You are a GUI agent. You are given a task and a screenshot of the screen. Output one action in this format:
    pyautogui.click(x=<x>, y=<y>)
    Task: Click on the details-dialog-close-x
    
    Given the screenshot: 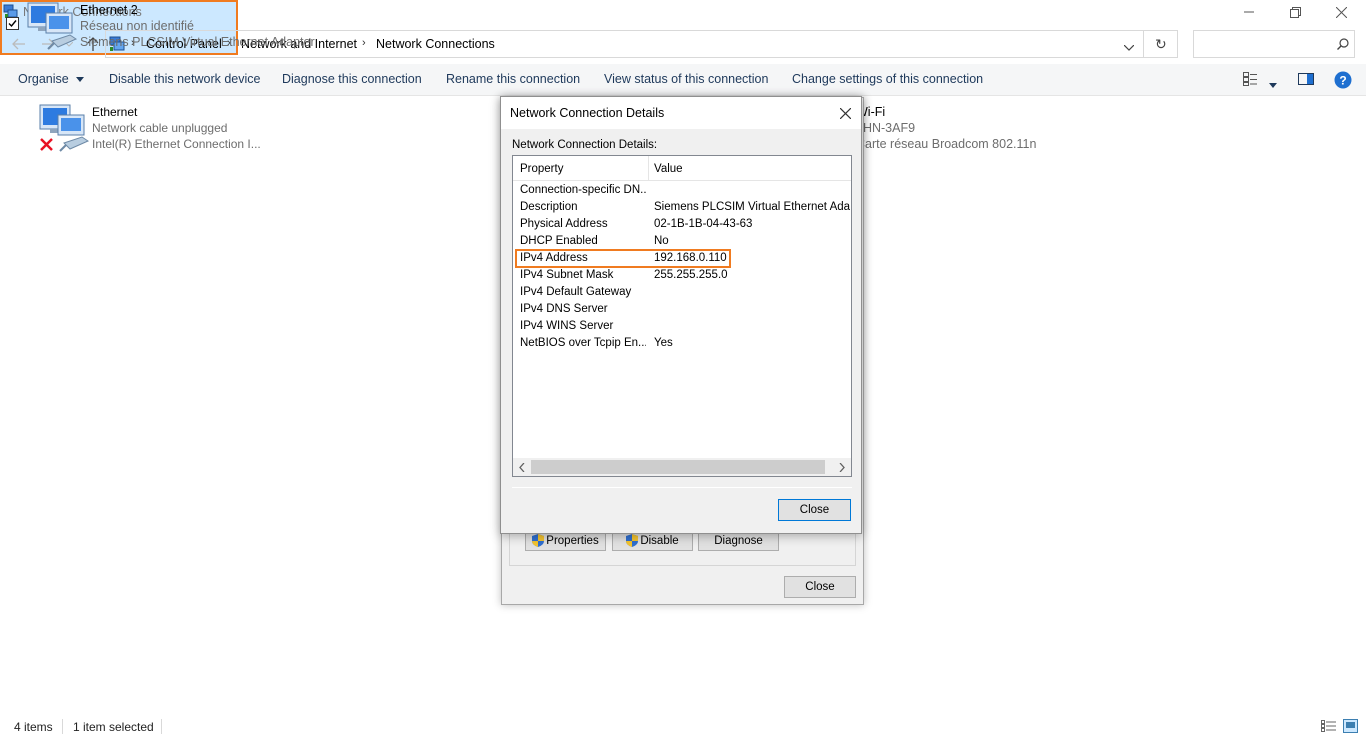 What is the action you would take?
    pyautogui.click(x=845, y=113)
    